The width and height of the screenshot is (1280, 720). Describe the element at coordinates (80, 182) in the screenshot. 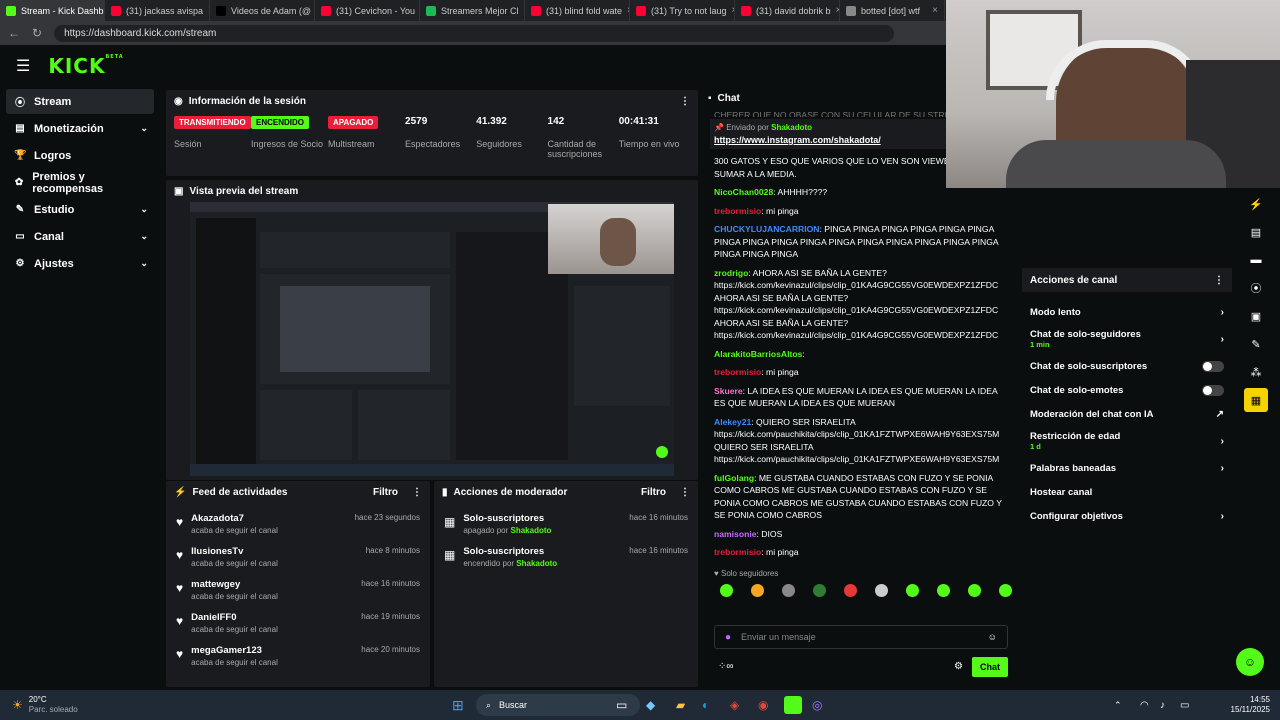

I see `sidebar-item-3: ✿ Premios y recompensas` at that location.